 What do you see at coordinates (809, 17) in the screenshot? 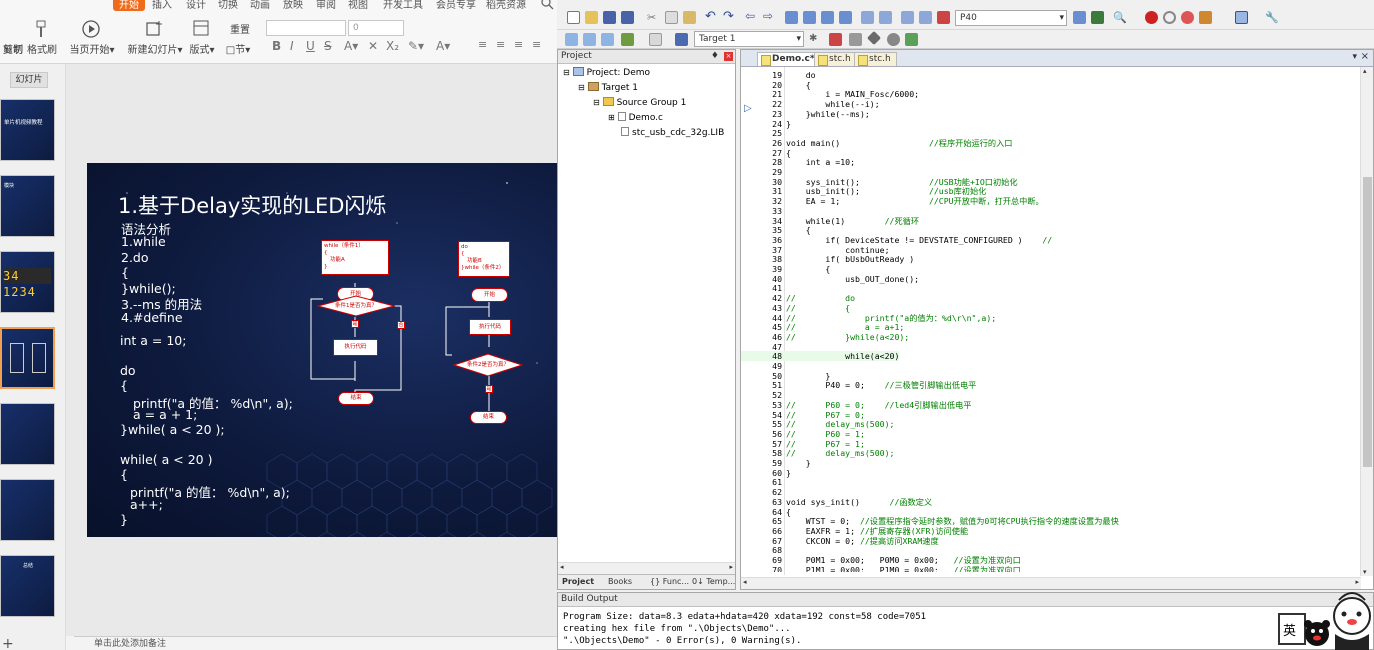
I see `bookmark-prev-icon` at bounding box center [809, 17].